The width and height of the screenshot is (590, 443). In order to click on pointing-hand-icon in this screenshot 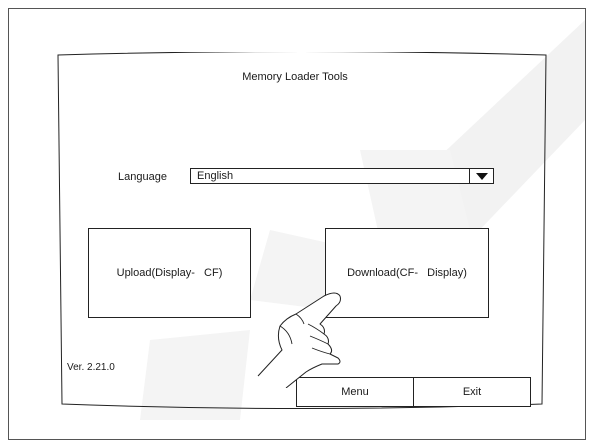, I will do `click(299, 340)`.